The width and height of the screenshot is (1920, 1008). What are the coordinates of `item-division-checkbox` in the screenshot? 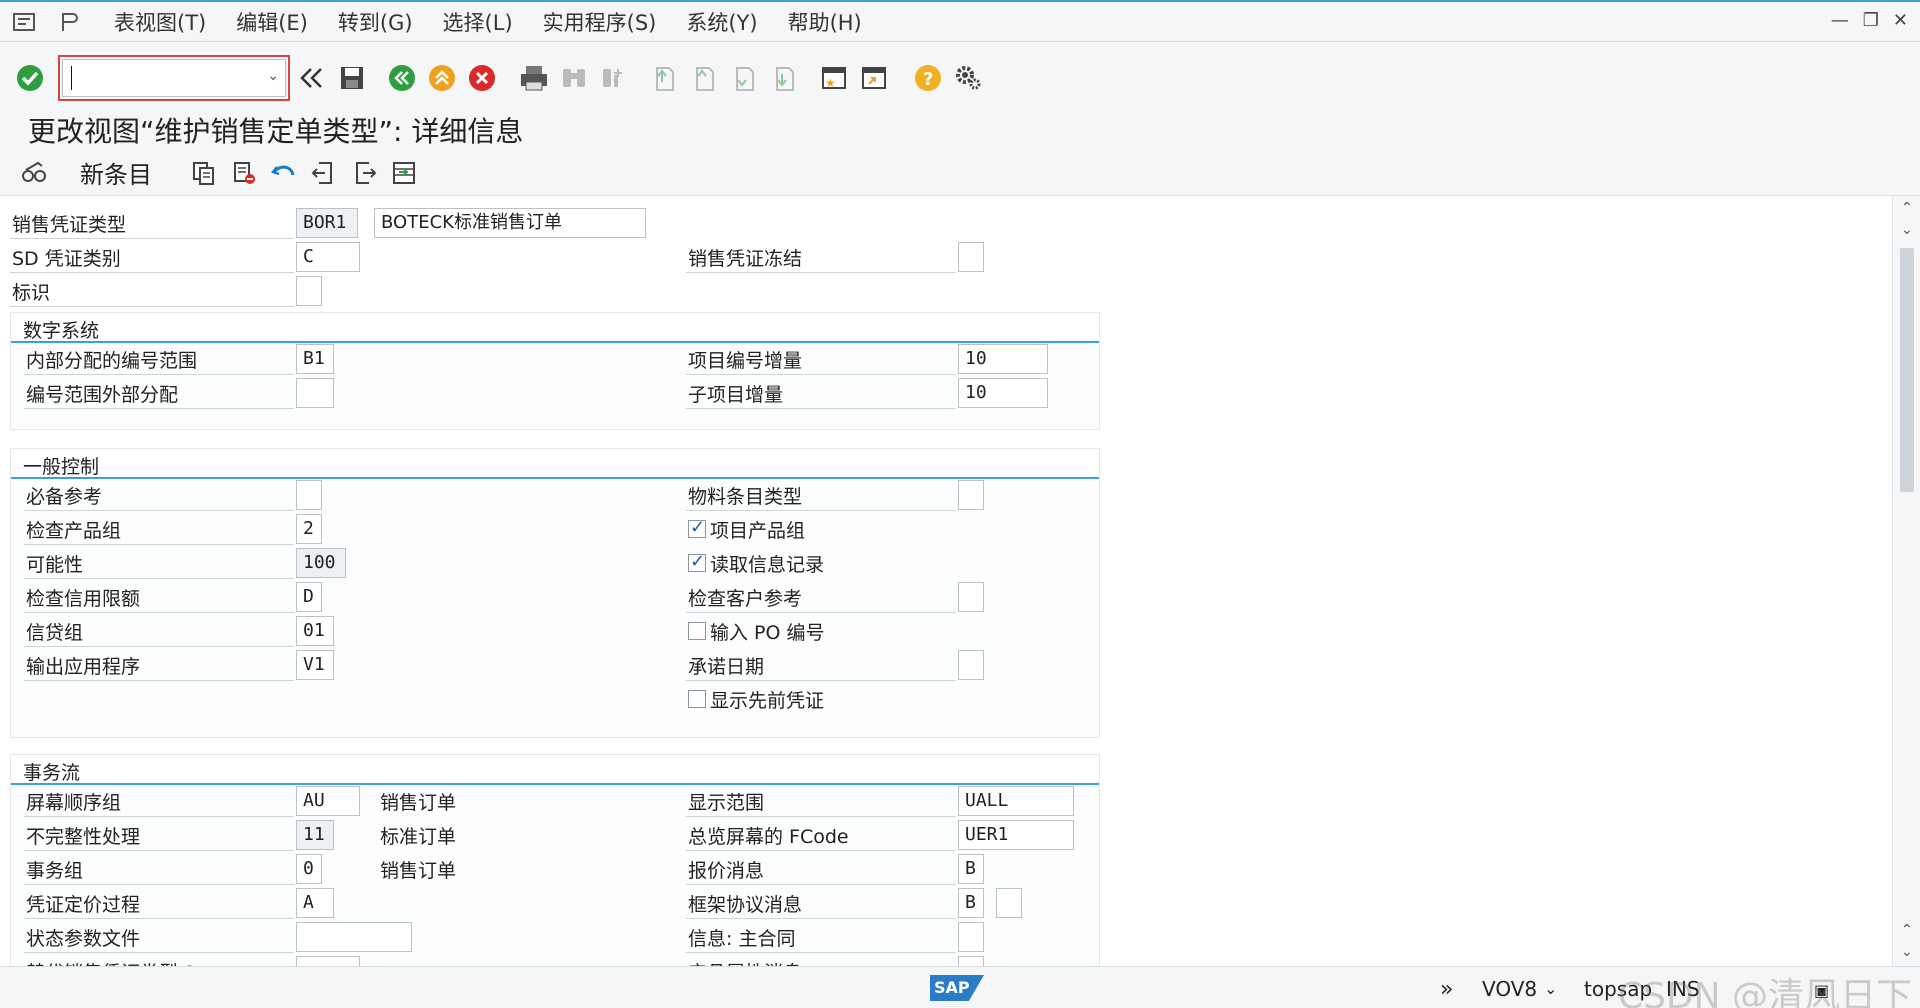 It's located at (697, 527).